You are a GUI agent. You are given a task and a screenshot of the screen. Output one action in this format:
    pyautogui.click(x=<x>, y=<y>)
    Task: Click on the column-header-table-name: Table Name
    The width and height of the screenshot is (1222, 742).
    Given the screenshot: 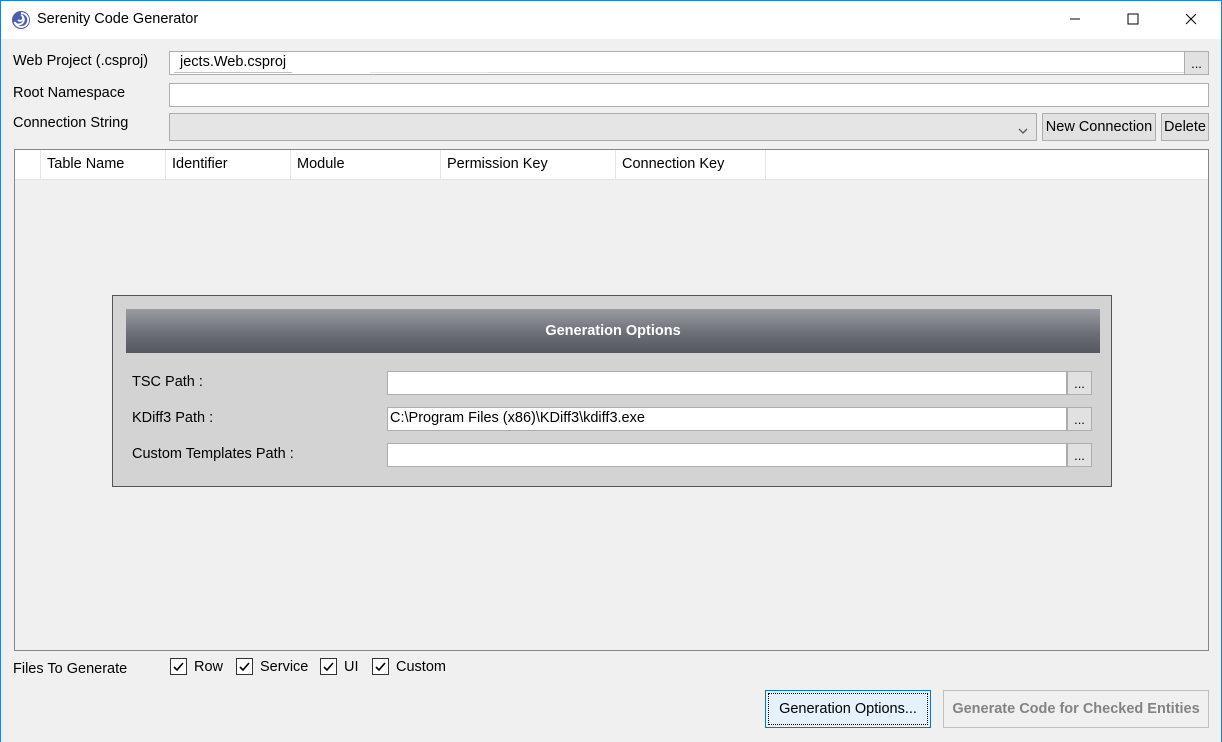 What is the action you would take?
    pyautogui.click(x=103, y=165)
    